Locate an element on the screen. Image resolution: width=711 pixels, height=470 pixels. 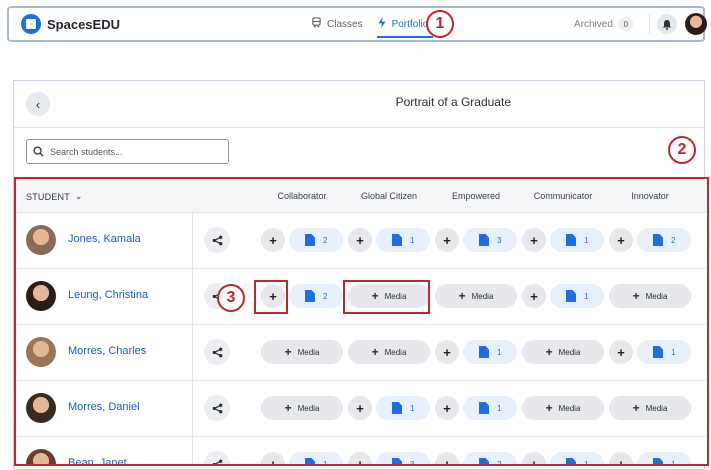
portfolio-cell: +3 is located at coordinates (390, 459).